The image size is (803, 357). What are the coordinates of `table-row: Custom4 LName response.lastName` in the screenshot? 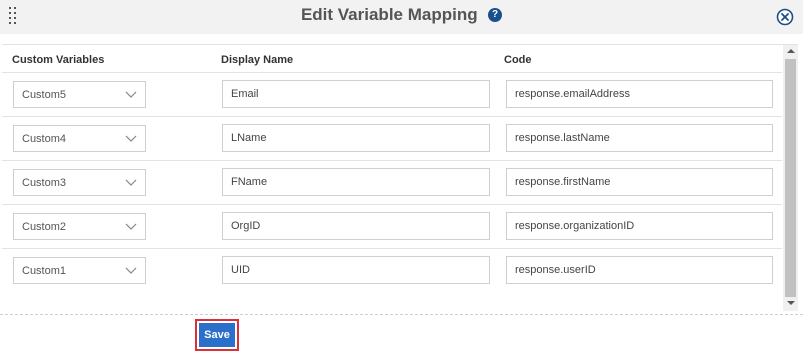 It's located at (392, 138).